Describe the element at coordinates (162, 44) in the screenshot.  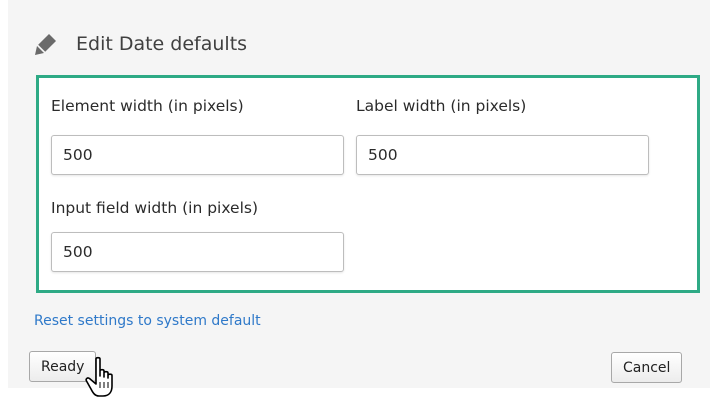
I see `panel-title: Edit Date defaults` at that location.